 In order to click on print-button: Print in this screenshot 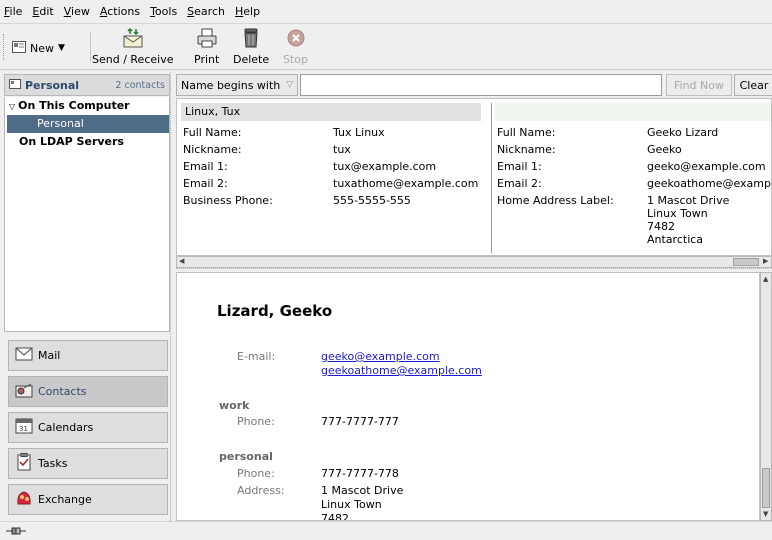, I will do `click(206, 47)`.